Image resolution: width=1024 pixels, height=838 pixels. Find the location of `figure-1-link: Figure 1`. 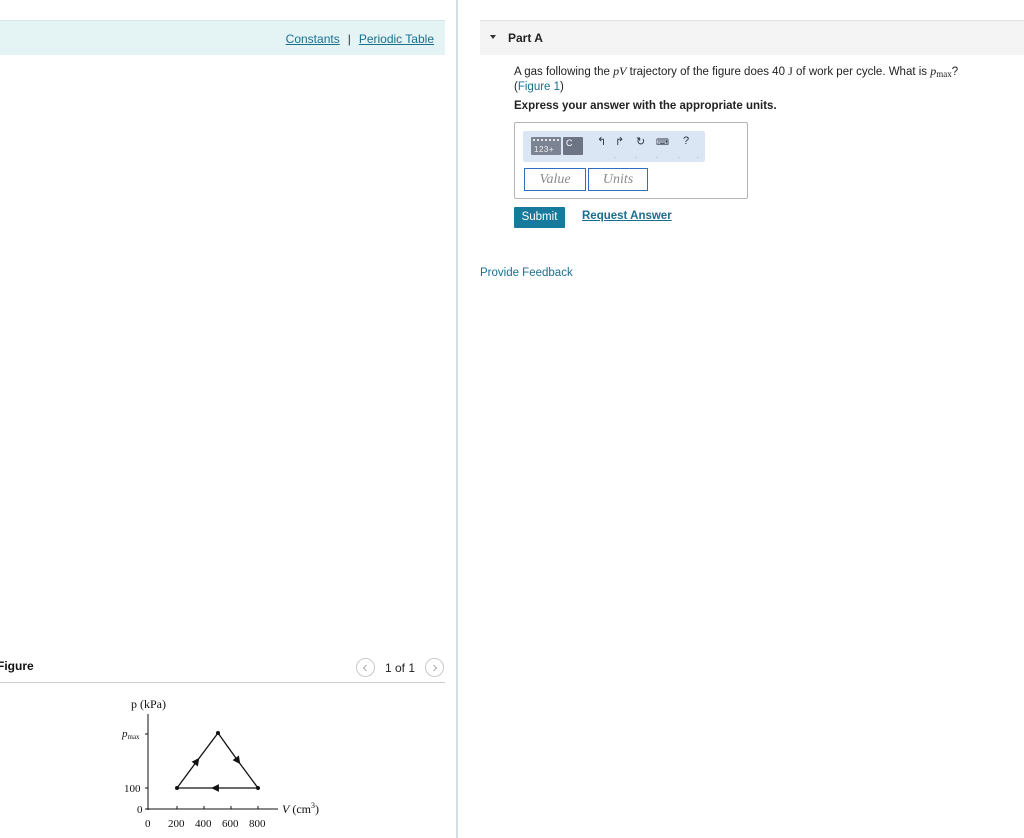

figure-1-link: Figure 1 is located at coordinates (539, 87).